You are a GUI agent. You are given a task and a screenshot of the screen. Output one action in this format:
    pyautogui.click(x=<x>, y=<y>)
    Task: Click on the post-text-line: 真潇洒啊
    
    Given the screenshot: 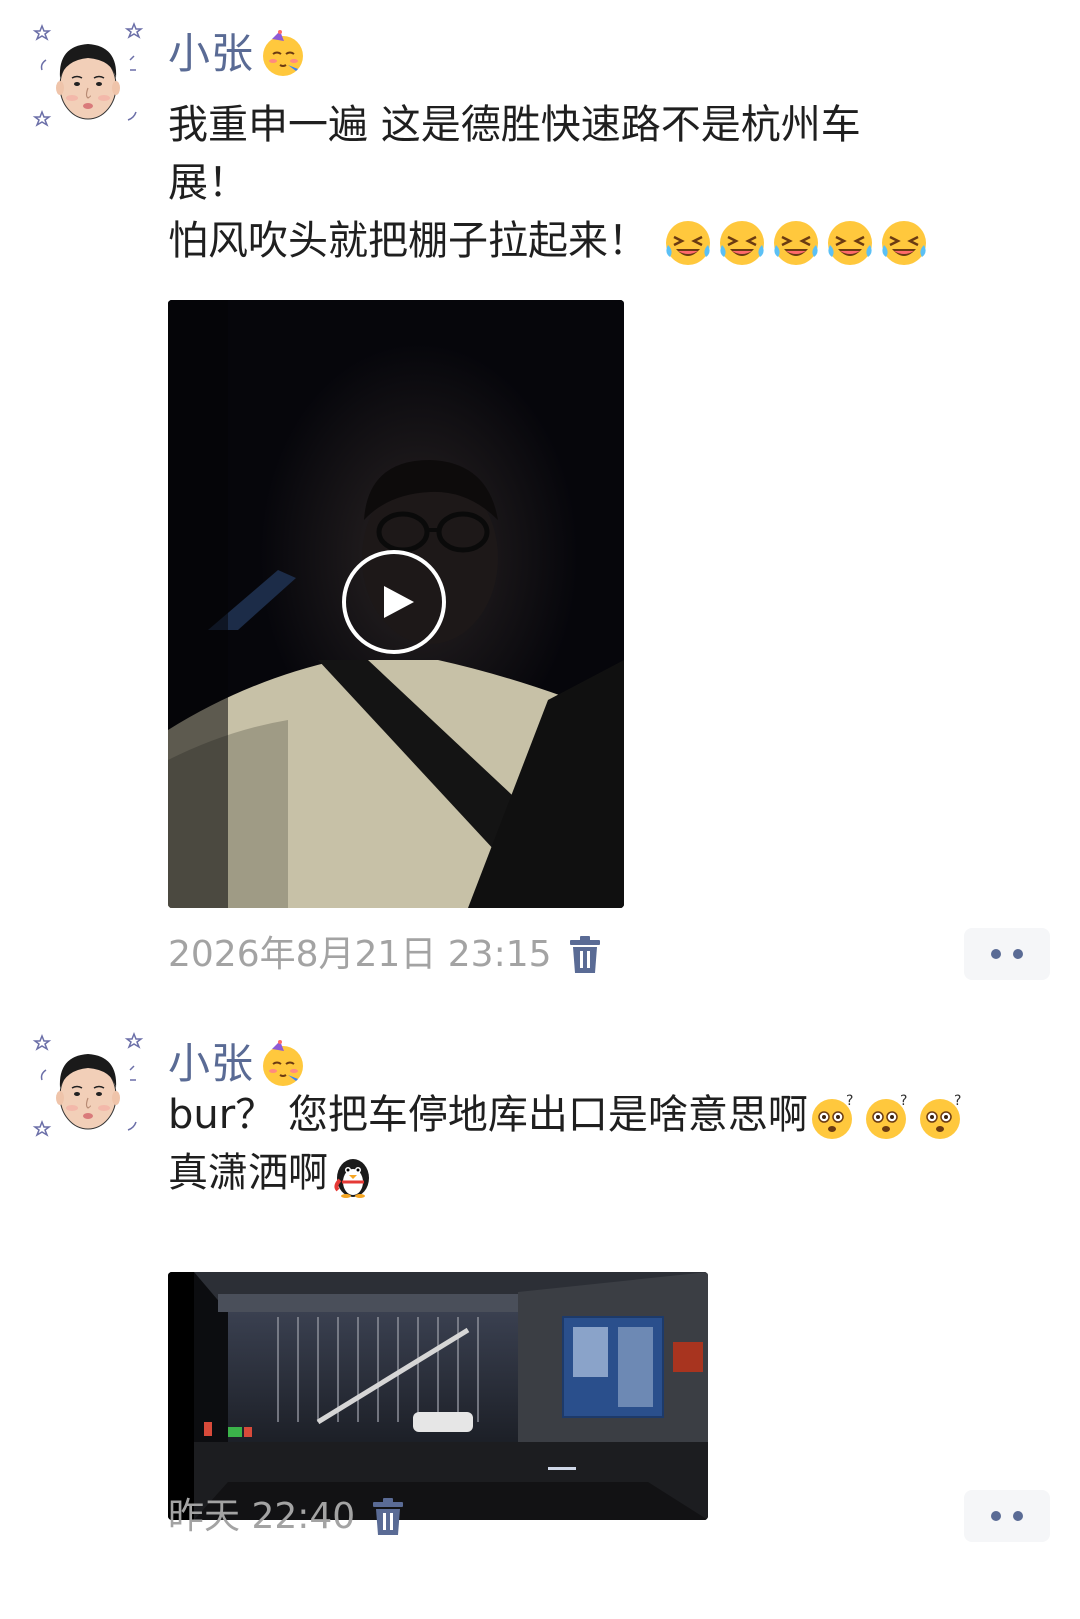 What is the action you would take?
    pyautogui.click(x=608, y=1173)
    